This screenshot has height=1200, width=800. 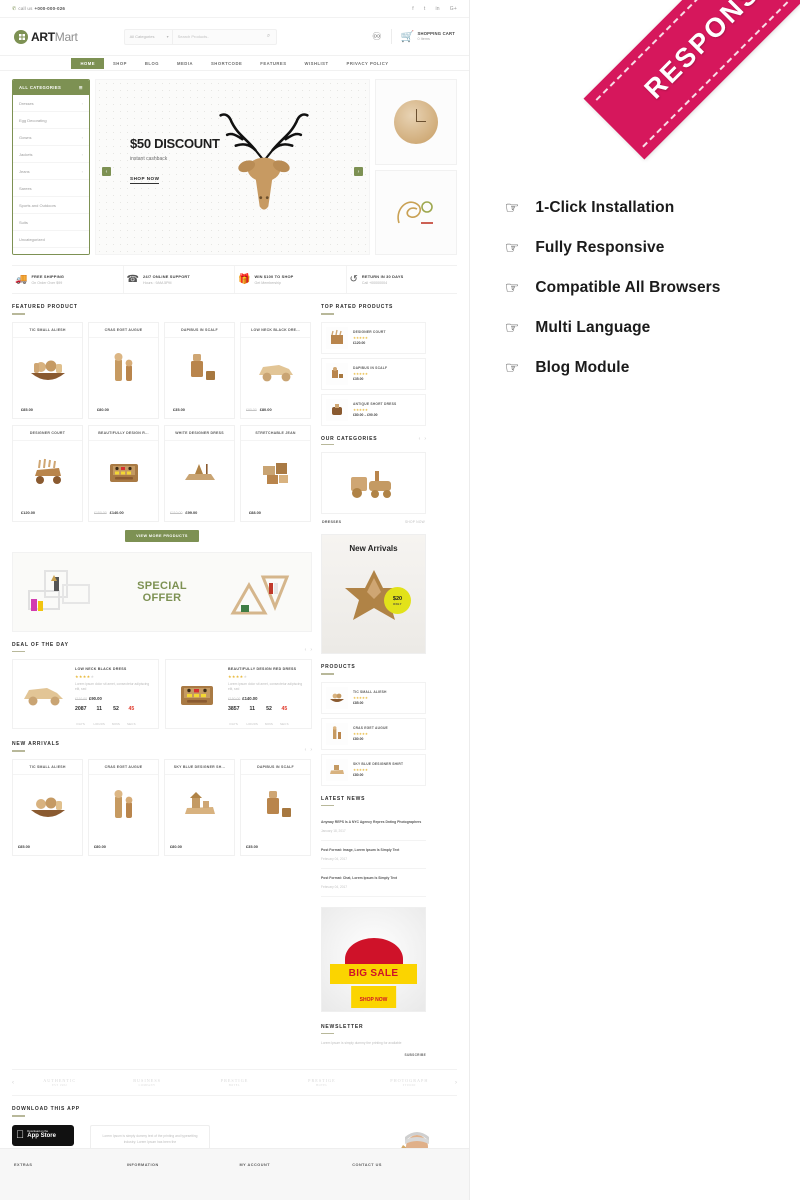 What do you see at coordinates (199, 807) in the screenshot?
I see `product-card: SKY BLUE DESIGNER SH... £80.00` at bounding box center [199, 807].